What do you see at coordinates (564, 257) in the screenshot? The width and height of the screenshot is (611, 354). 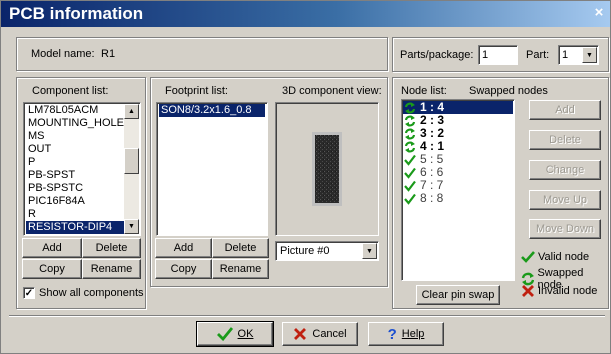 I see `legend-valid-label: Valid node` at bounding box center [564, 257].